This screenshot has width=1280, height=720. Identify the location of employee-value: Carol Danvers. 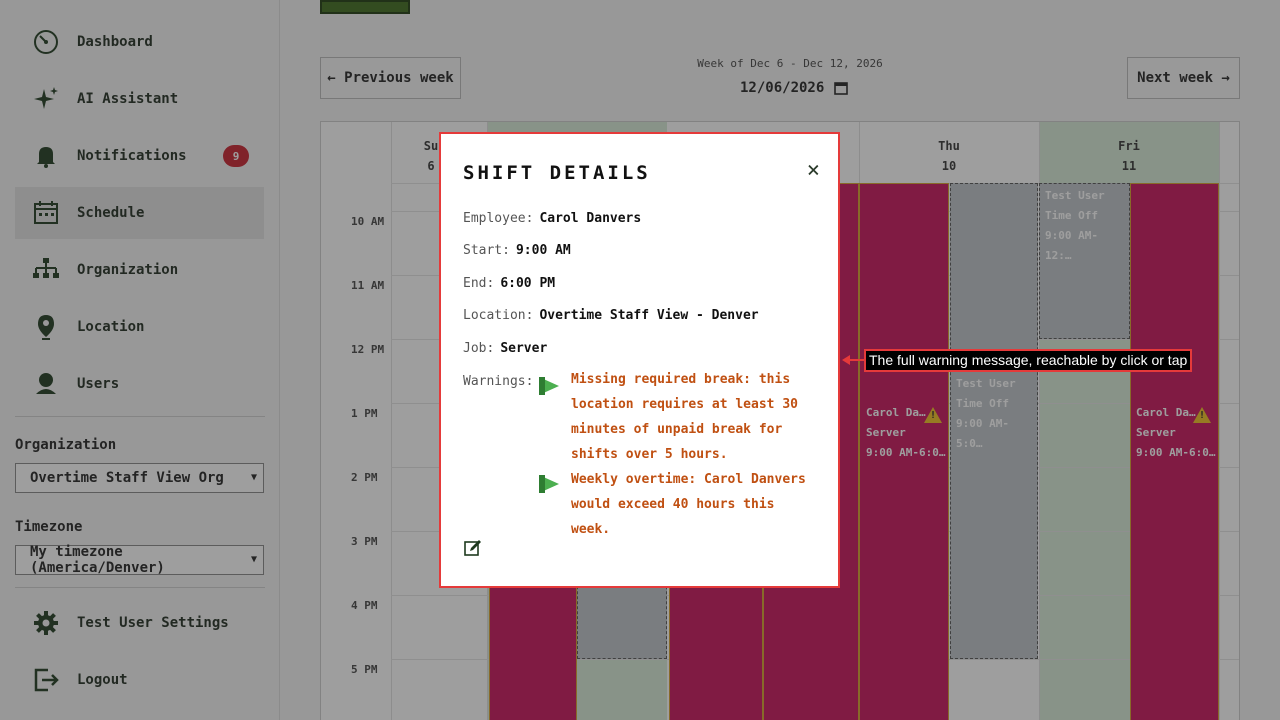
(590, 218).